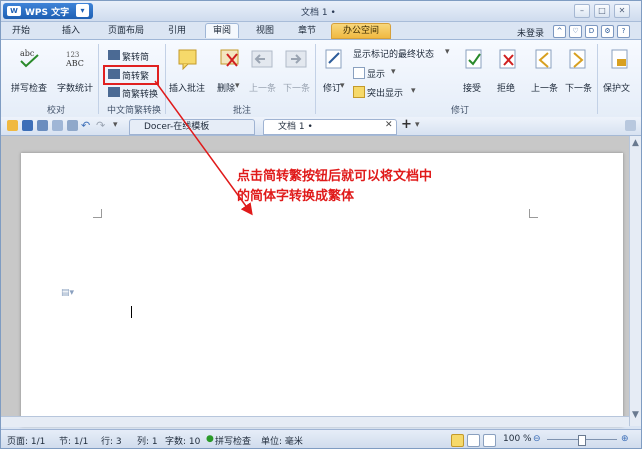  I want to click on web-view-icon, so click(489, 440).